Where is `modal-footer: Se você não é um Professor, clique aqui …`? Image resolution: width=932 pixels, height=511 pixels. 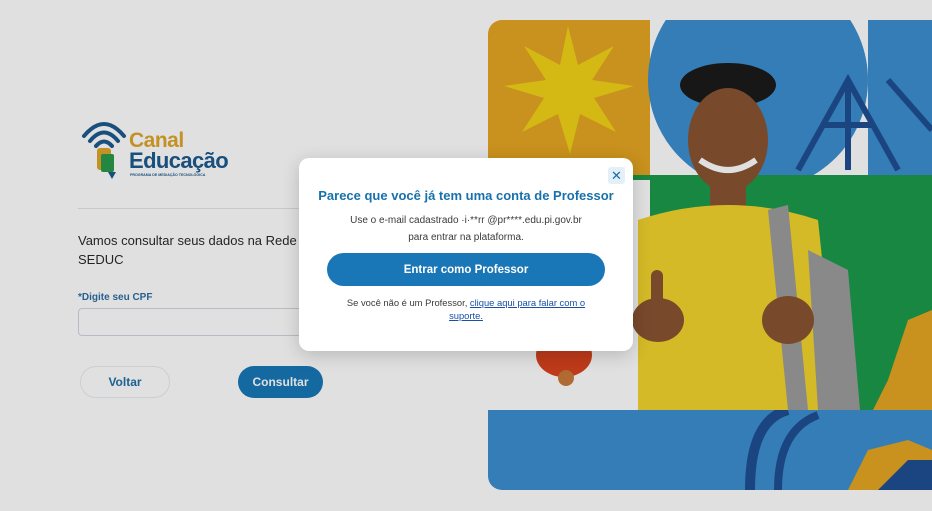
modal-footer: Se você não é um Professor, clique aqui … is located at coordinates (466, 309).